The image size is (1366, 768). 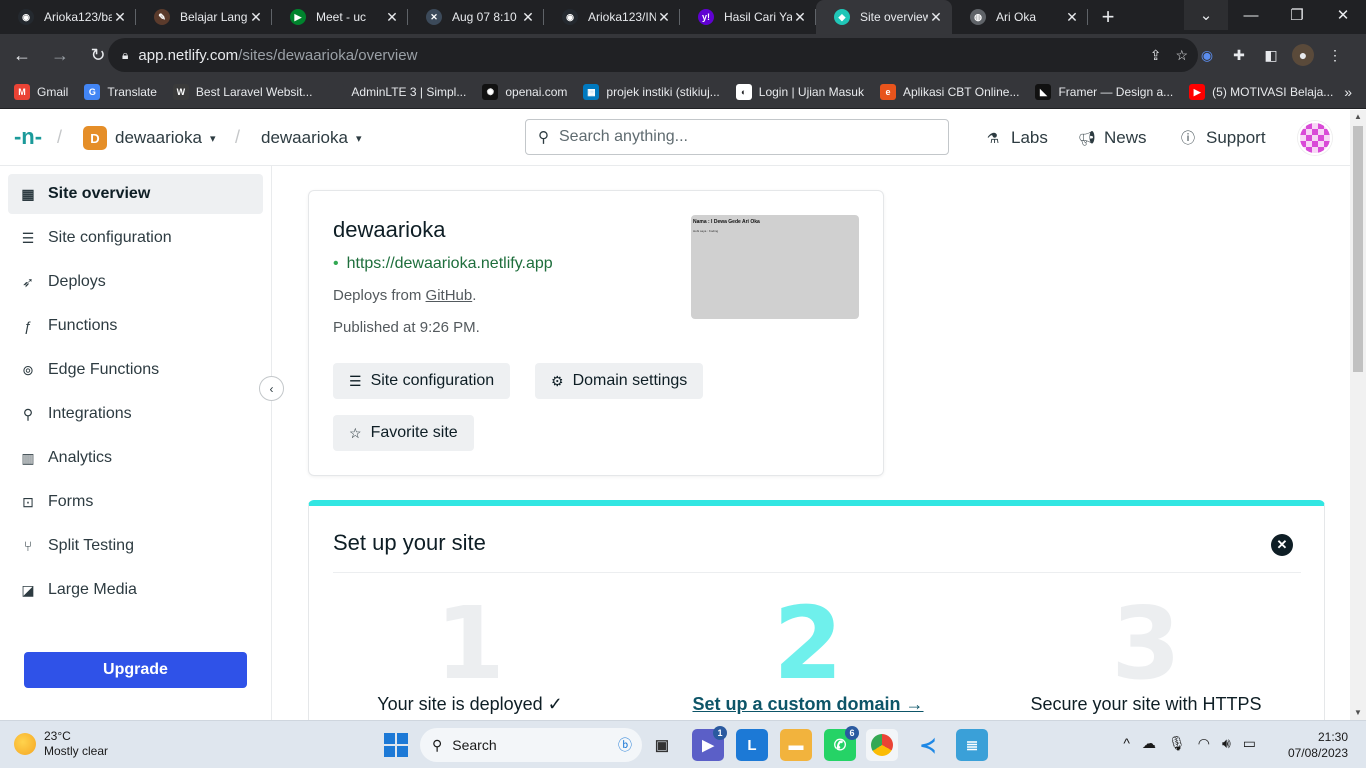 What do you see at coordinates (808, 704) in the screenshot?
I see `custom-domain-link: Set up a custom domain →` at bounding box center [808, 704].